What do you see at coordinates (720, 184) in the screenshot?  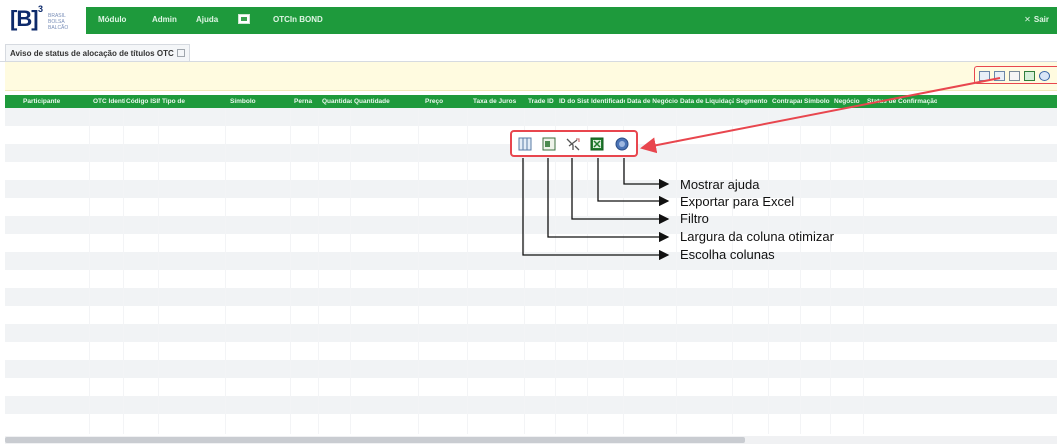 I see `label-mostrar-ajuda: Mostrar ajuda` at bounding box center [720, 184].